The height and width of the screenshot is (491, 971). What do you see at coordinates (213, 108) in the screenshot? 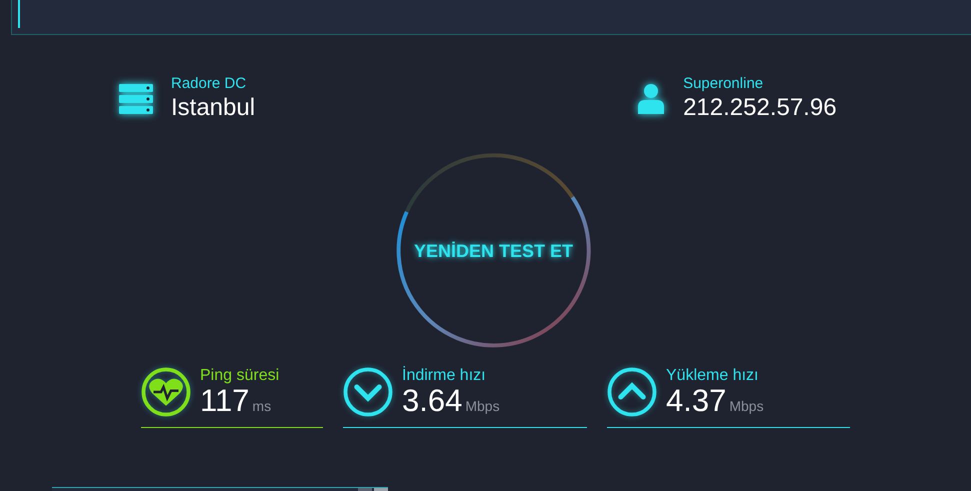
I see `host-value: Istanbul` at bounding box center [213, 108].